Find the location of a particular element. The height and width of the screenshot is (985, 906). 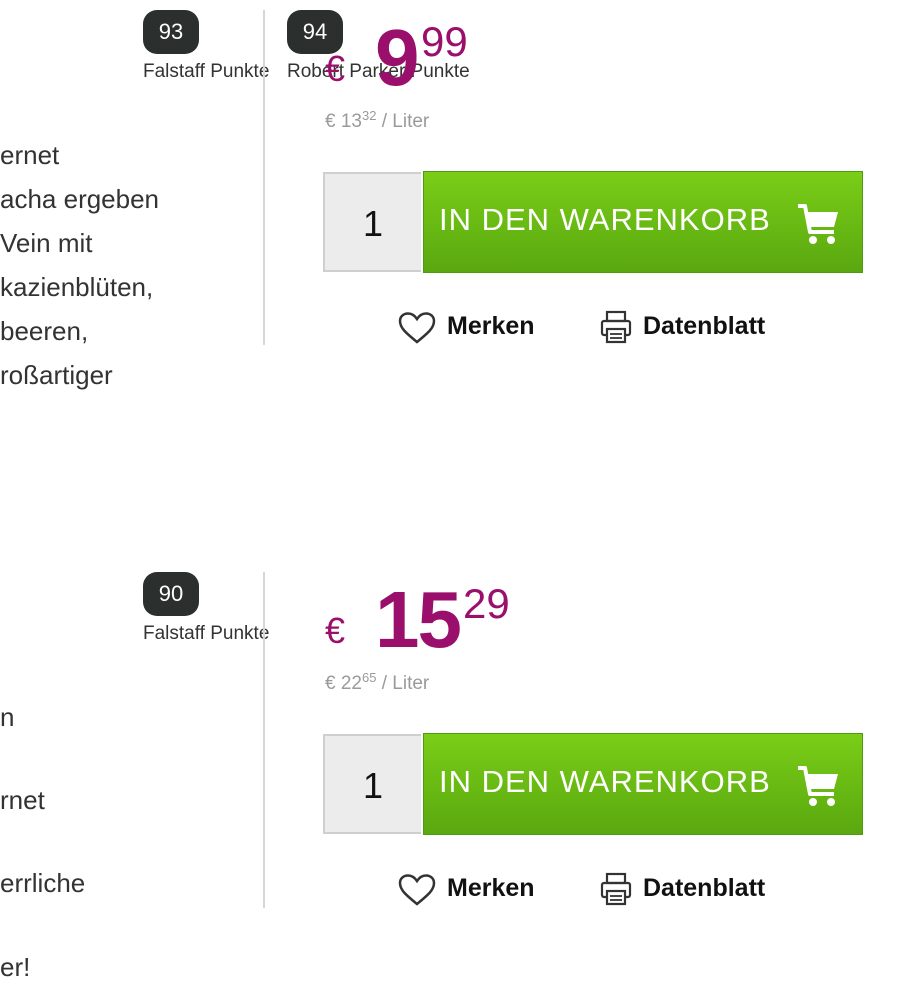

price-decimal: 99 is located at coordinates (444, 41).